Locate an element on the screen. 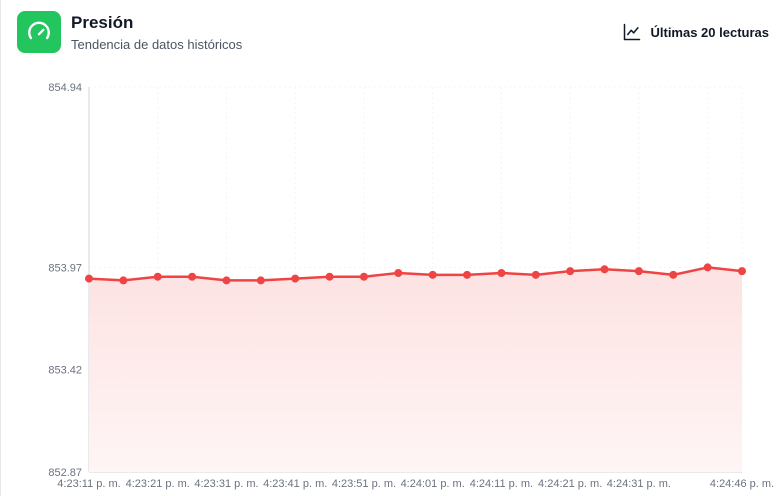 This screenshot has height=496, width=781. x-tick-label: 4:23:31 p. m. is located at coordinates (226, 484).